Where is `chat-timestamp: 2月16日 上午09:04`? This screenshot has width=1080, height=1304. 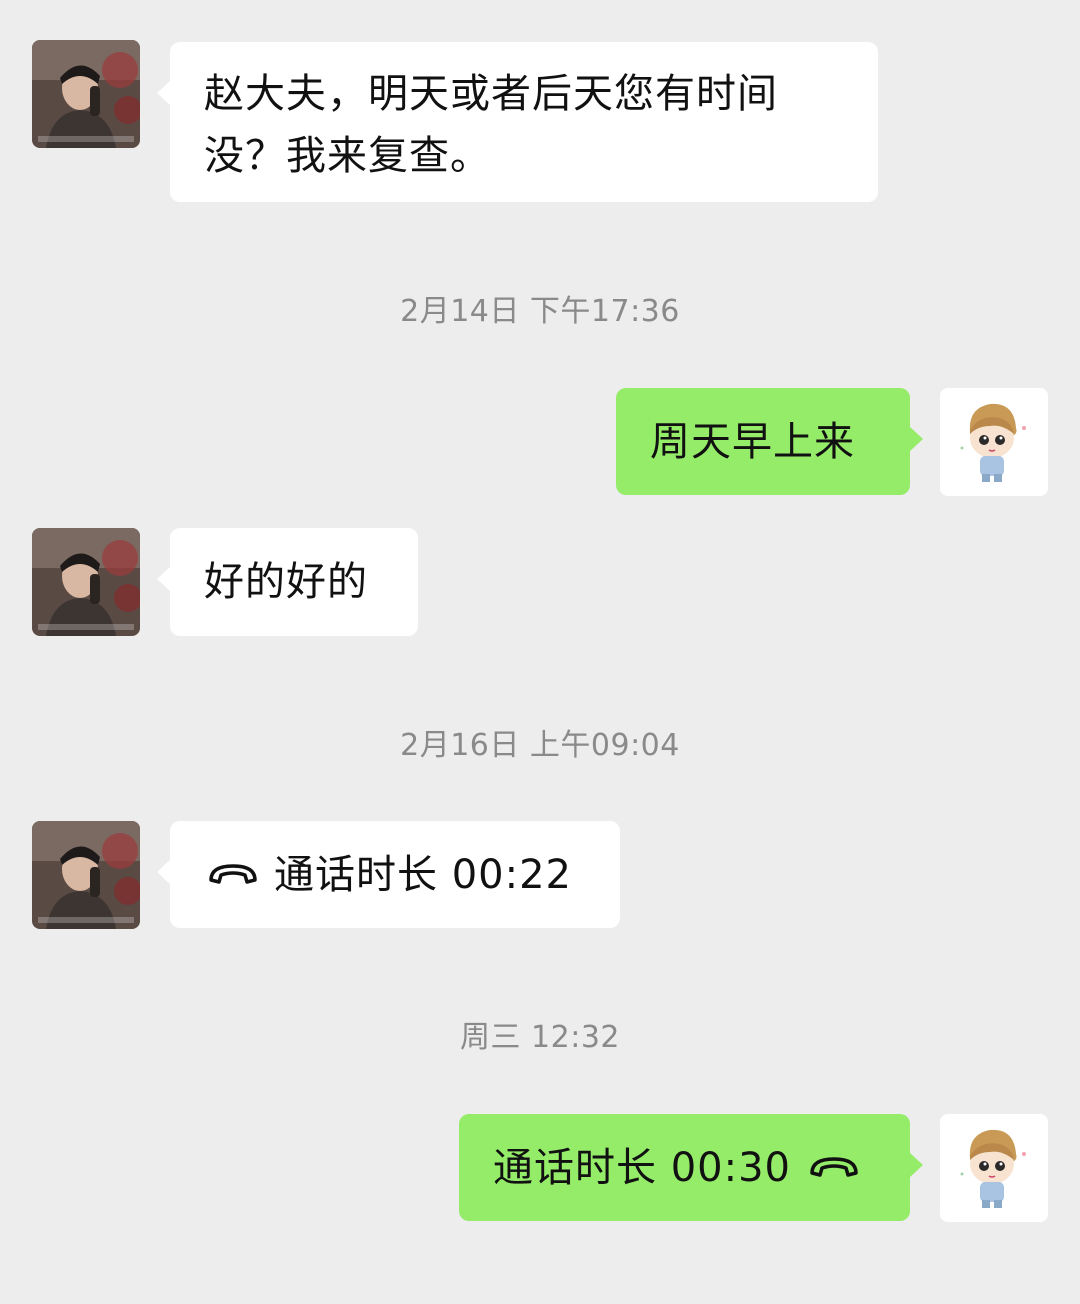
chat-timestamp: 2月16日 上午09:04 is located at coordinates (540, 745).